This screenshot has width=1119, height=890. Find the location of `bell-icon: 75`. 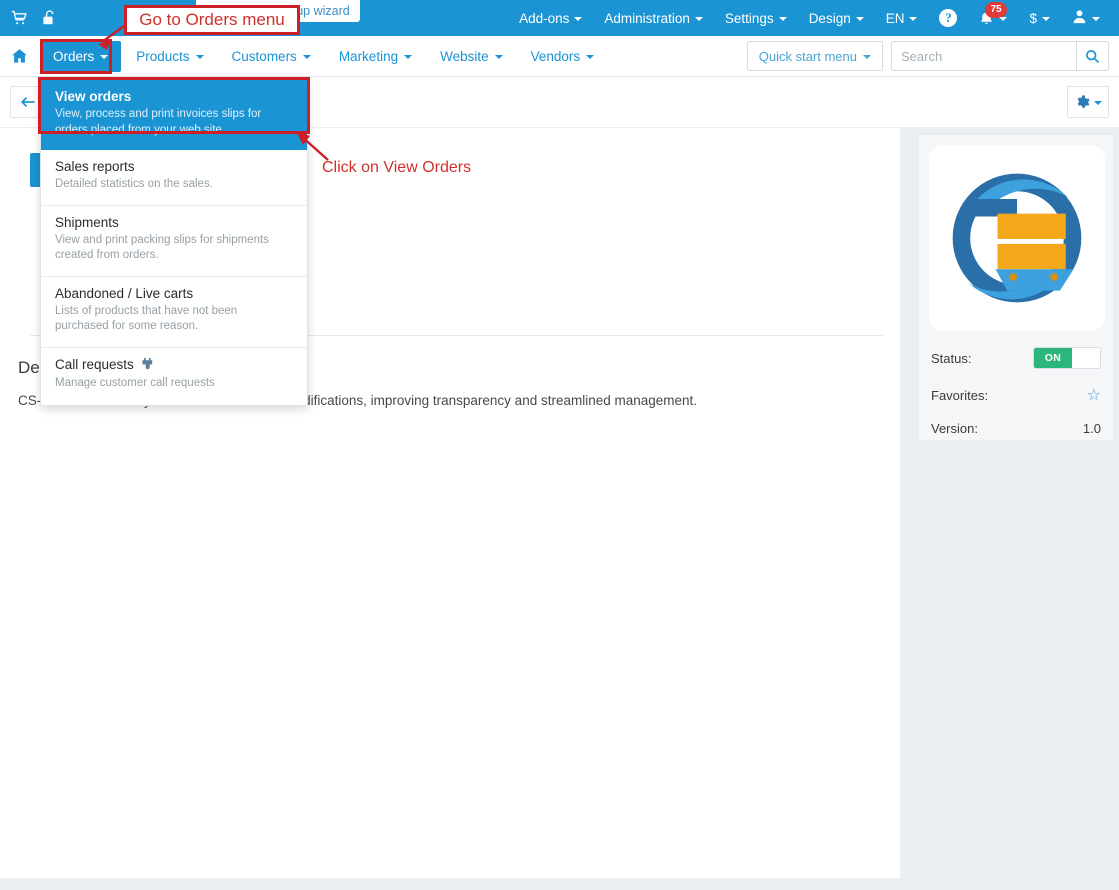

bell-icon: 75 is located at coordinates (993, 14).